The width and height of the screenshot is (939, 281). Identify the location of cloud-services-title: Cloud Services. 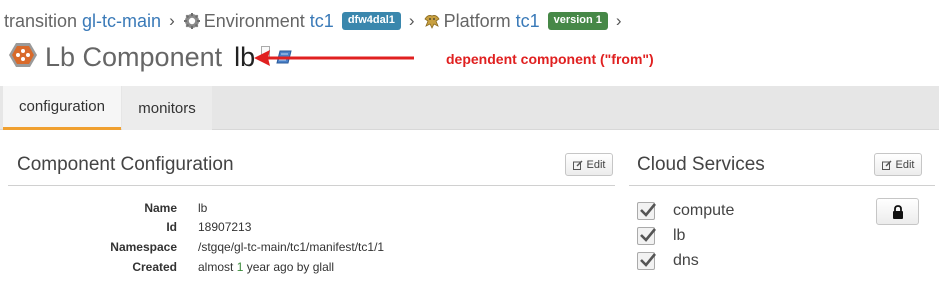
(701, 164).